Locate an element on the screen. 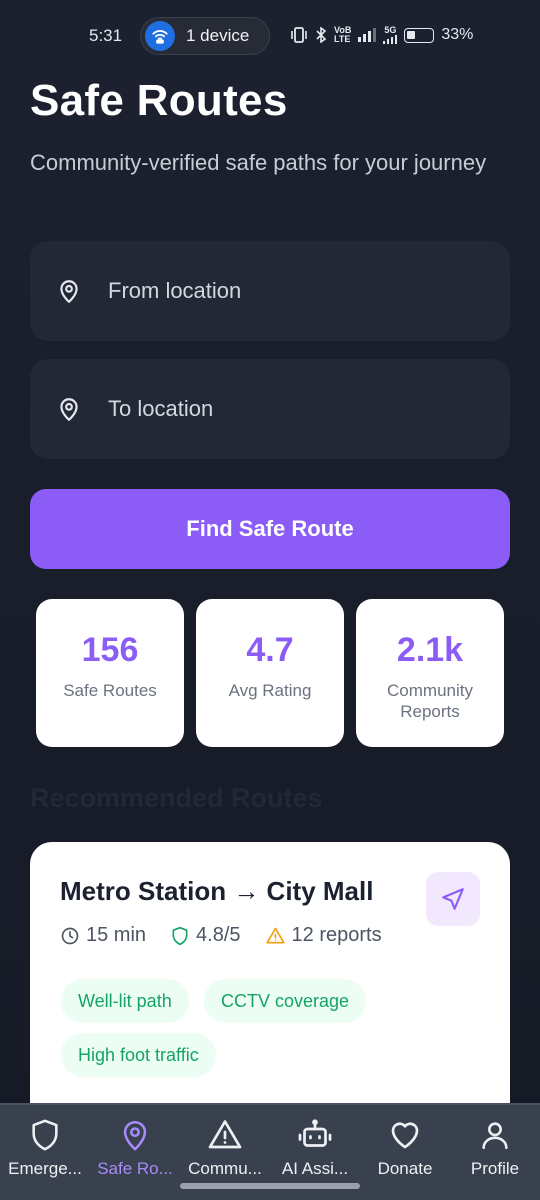  find-safe-route-button: Find Safe Route is located at coordinates (270, 529).